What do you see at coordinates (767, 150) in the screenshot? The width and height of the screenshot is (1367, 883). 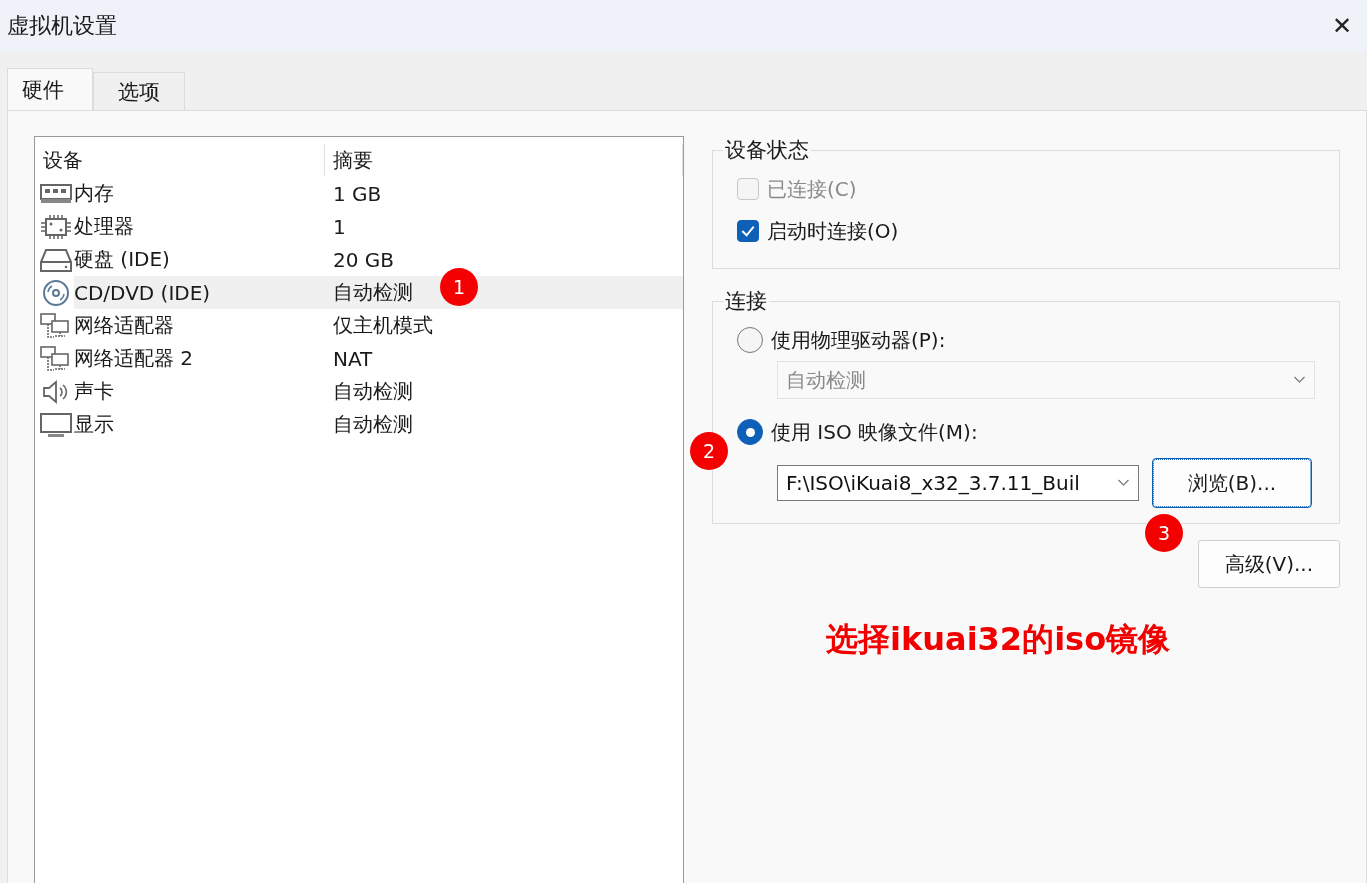 I see `group-title: 设备状态` at bounding box center [767, 150].